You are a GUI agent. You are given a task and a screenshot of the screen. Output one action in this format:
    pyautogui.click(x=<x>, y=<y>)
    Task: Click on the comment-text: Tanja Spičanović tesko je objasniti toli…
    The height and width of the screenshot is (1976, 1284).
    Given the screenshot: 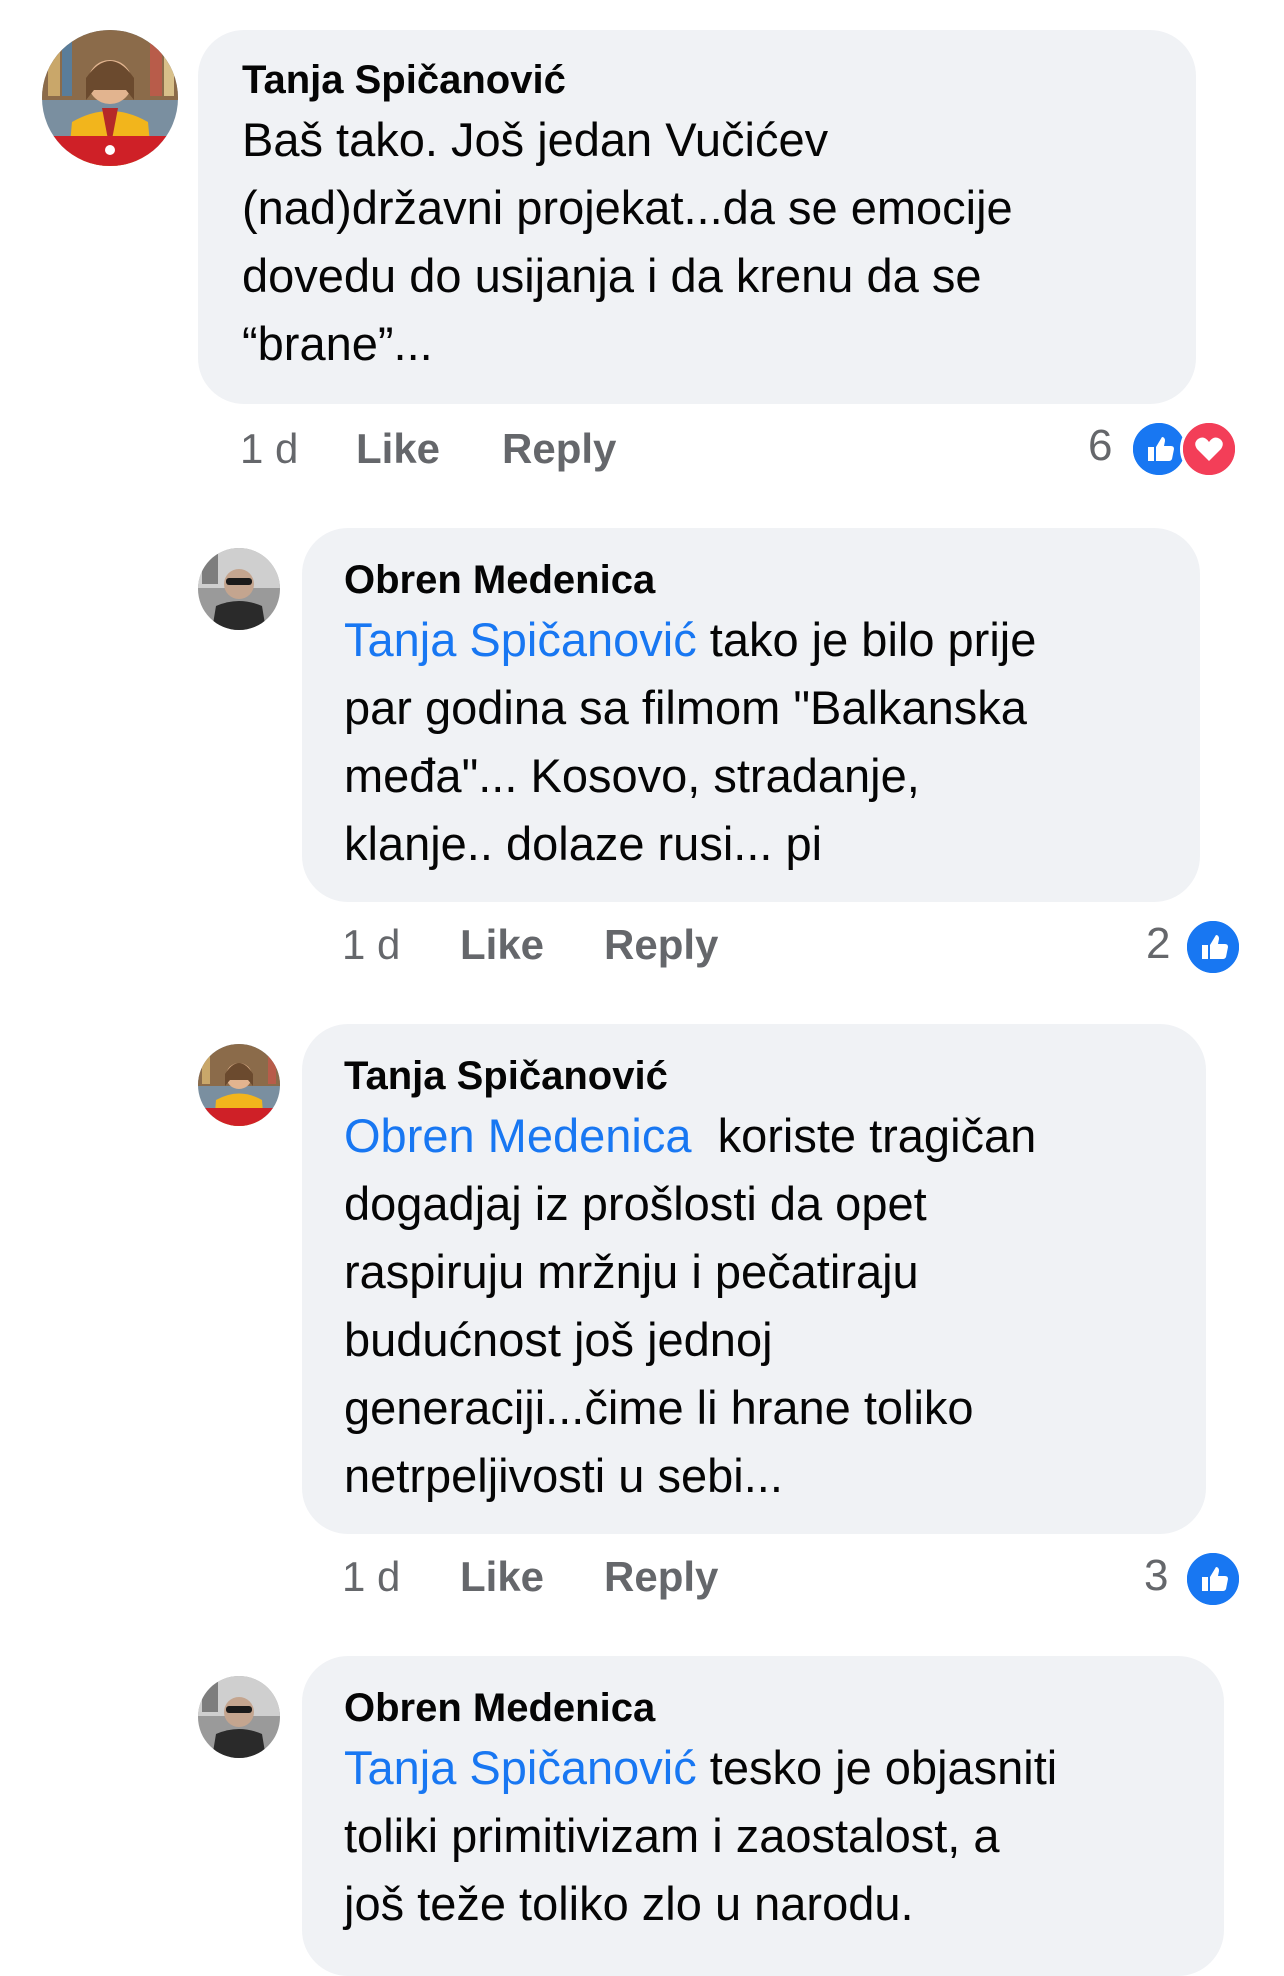 What is the action you would take?
    pyautogui.click(x=784, y=1836)
    